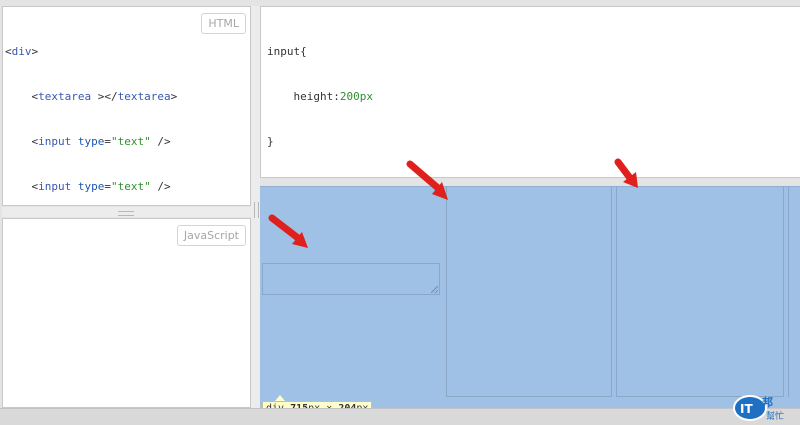  What do you see at coordinates (788, 292) in the screenshot?
I see `rendered-div-edge` at bounding box center [788, 292].